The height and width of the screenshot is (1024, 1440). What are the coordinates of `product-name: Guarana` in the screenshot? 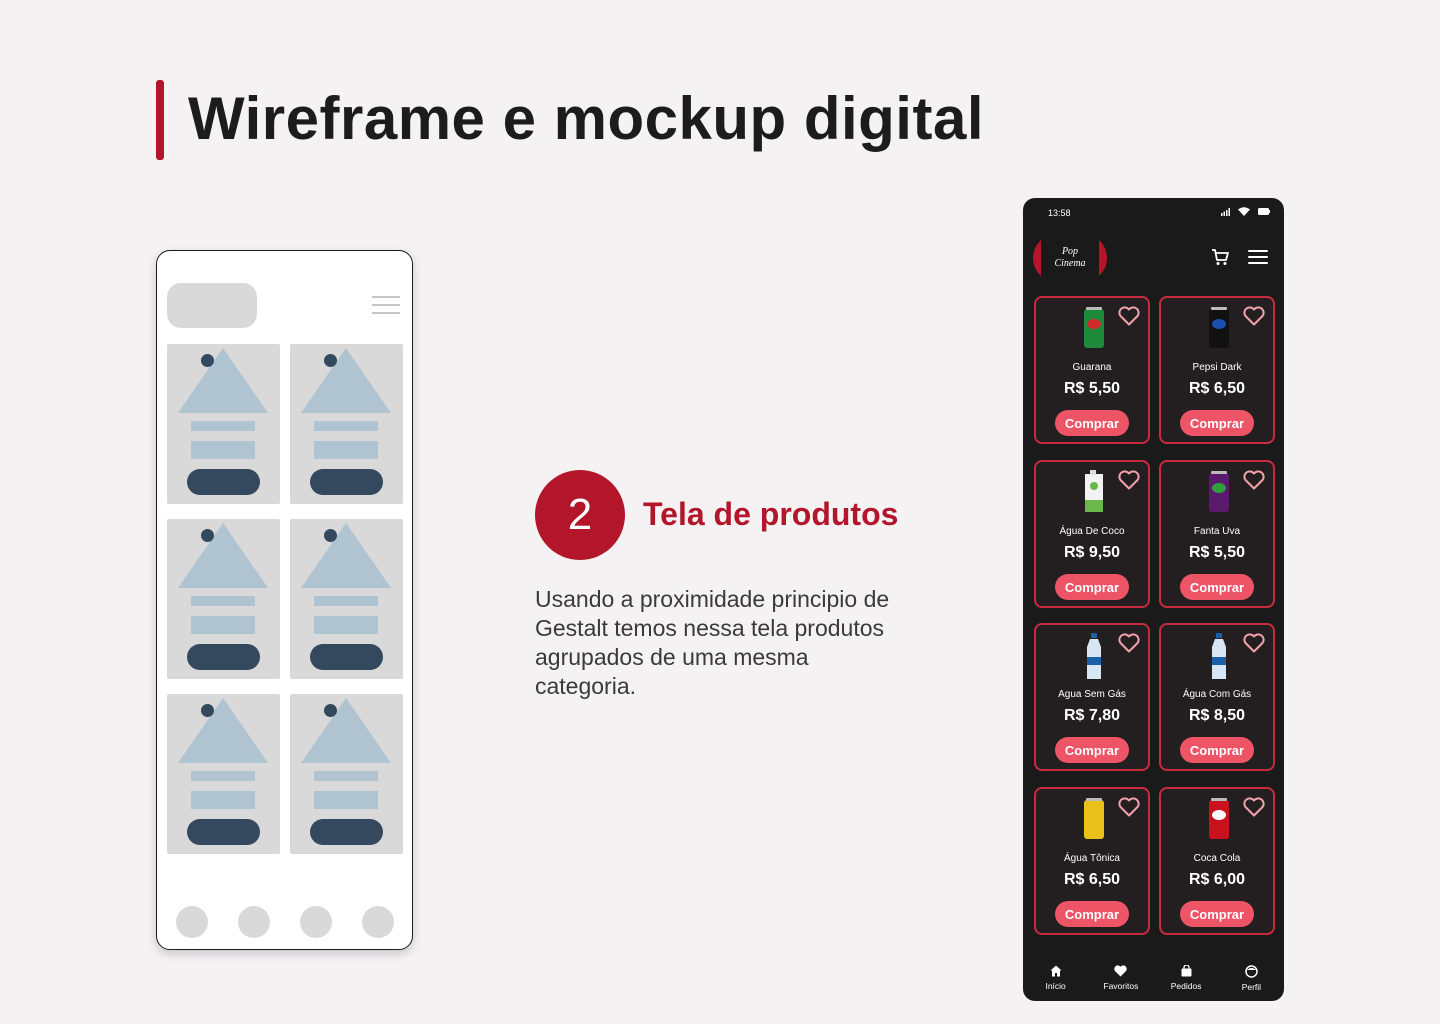 It's located at (1092, 367).